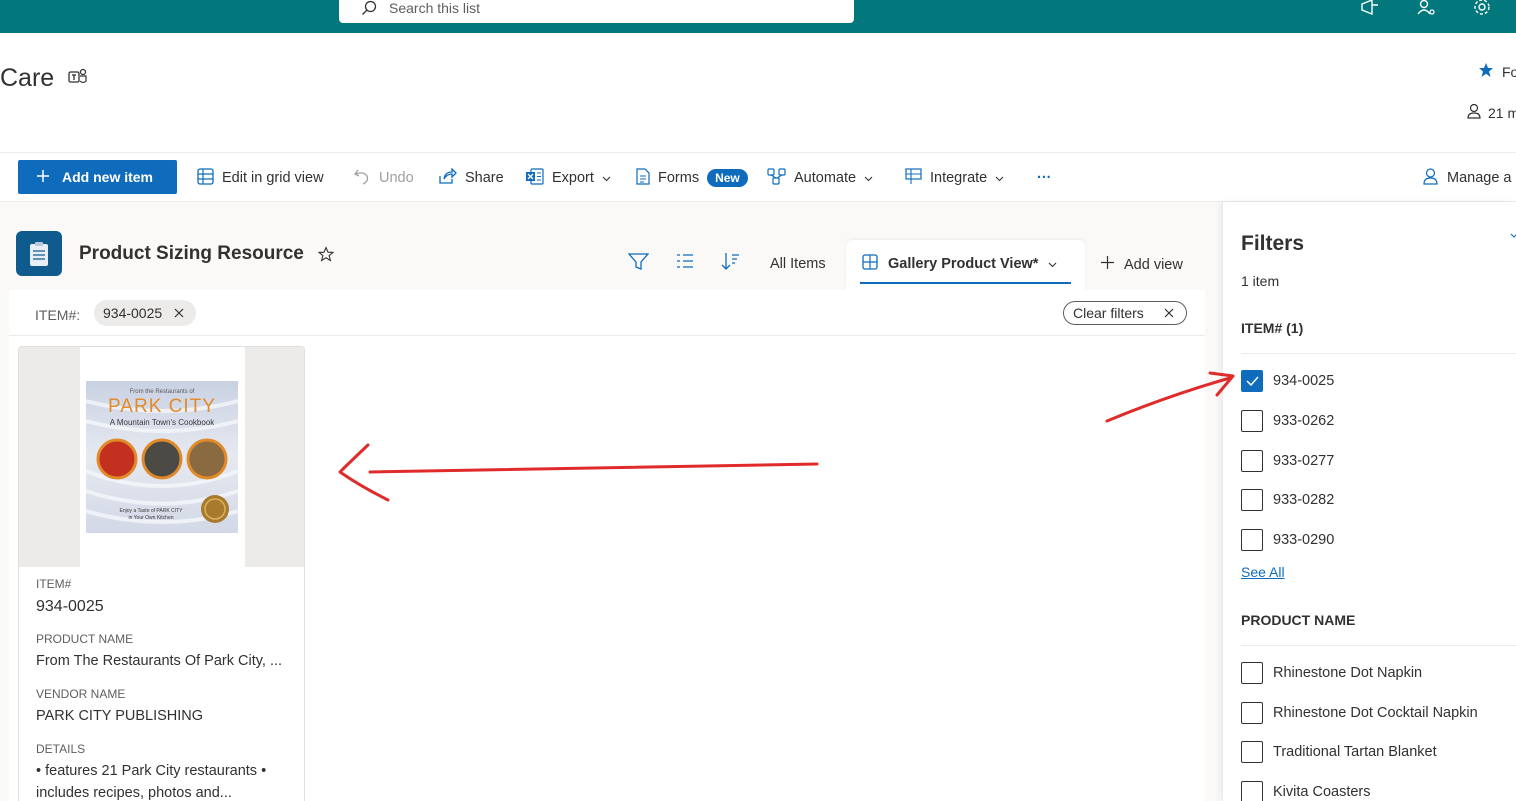 The height and width of the screenshot is (801, 1516). I want to click on filters-title: Filters, so click(1273, 243).